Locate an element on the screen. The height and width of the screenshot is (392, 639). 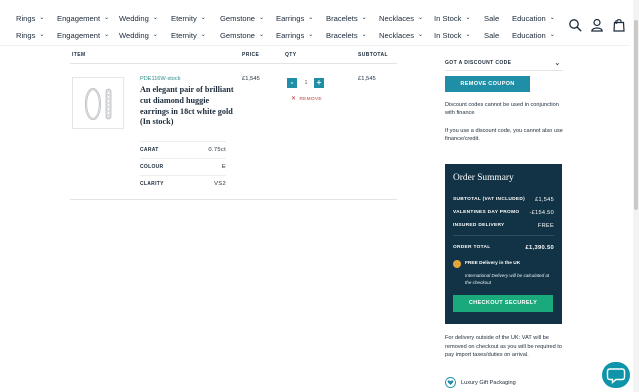
product-image is located at coordinates (98, 103).